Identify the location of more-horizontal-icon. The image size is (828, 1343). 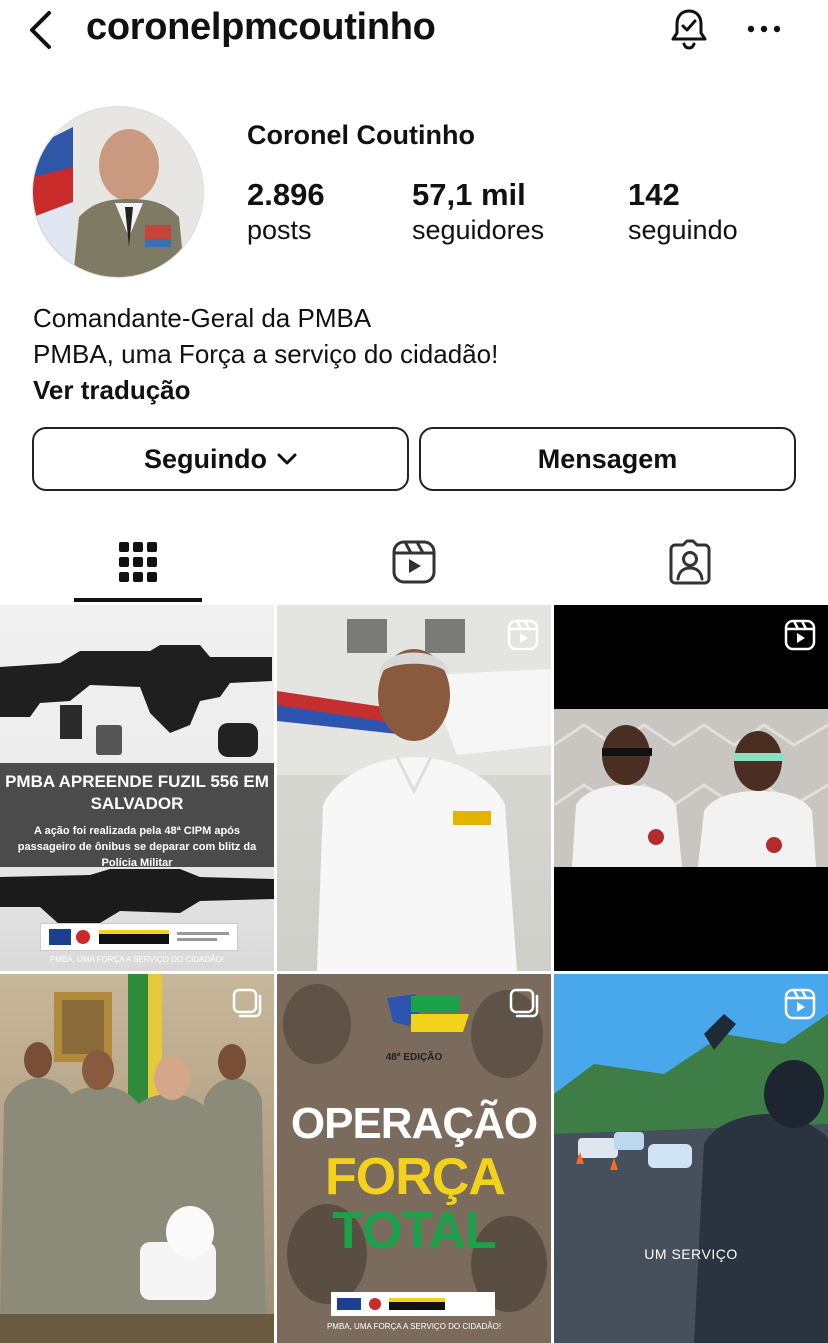
(764, 29).